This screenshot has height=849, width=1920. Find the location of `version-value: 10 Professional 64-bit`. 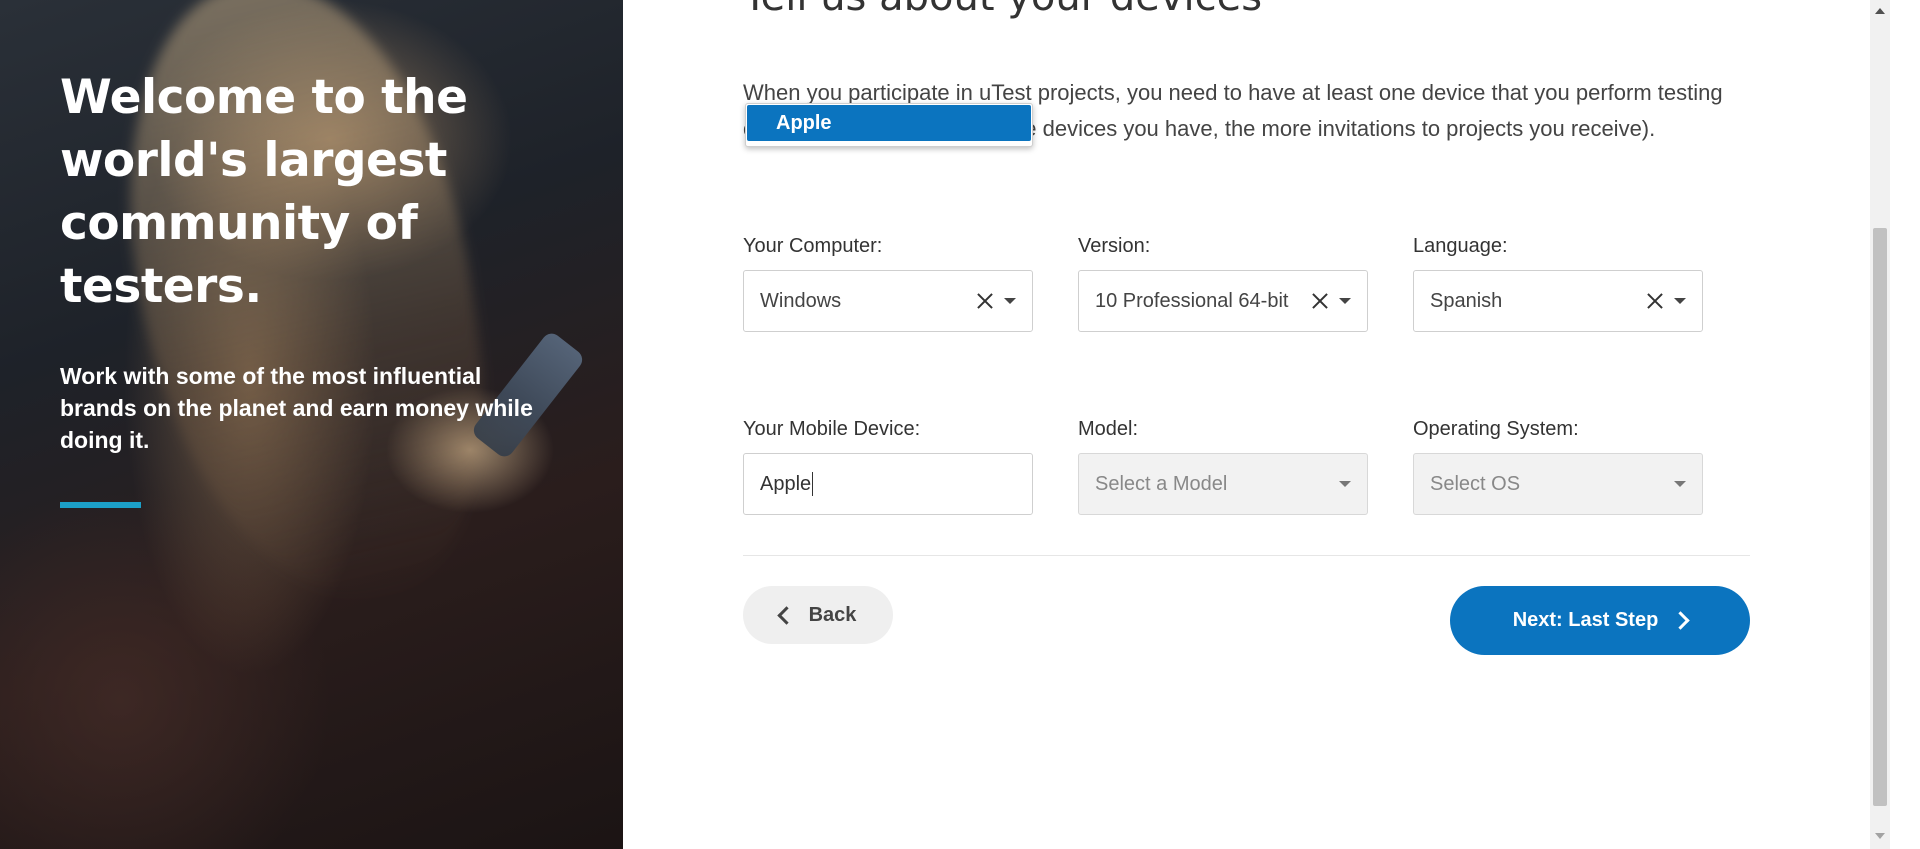

version-value: 10 Professional 64-bit is located at coordinates (1192, 300).